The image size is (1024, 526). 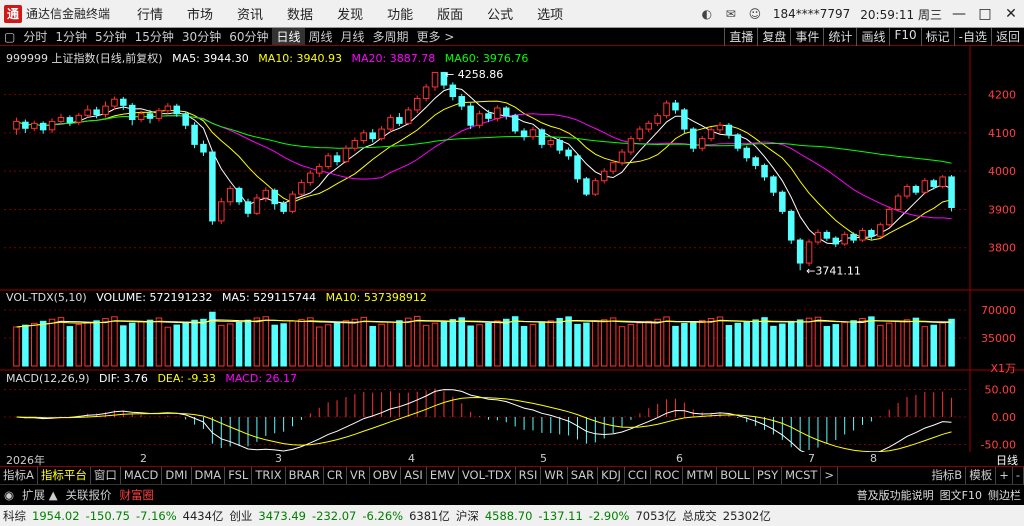 What do you see at coordinates (154, 36) in the screenshot?
I see `period-tab-3: 15分钟` at bounding box center [154, 36].